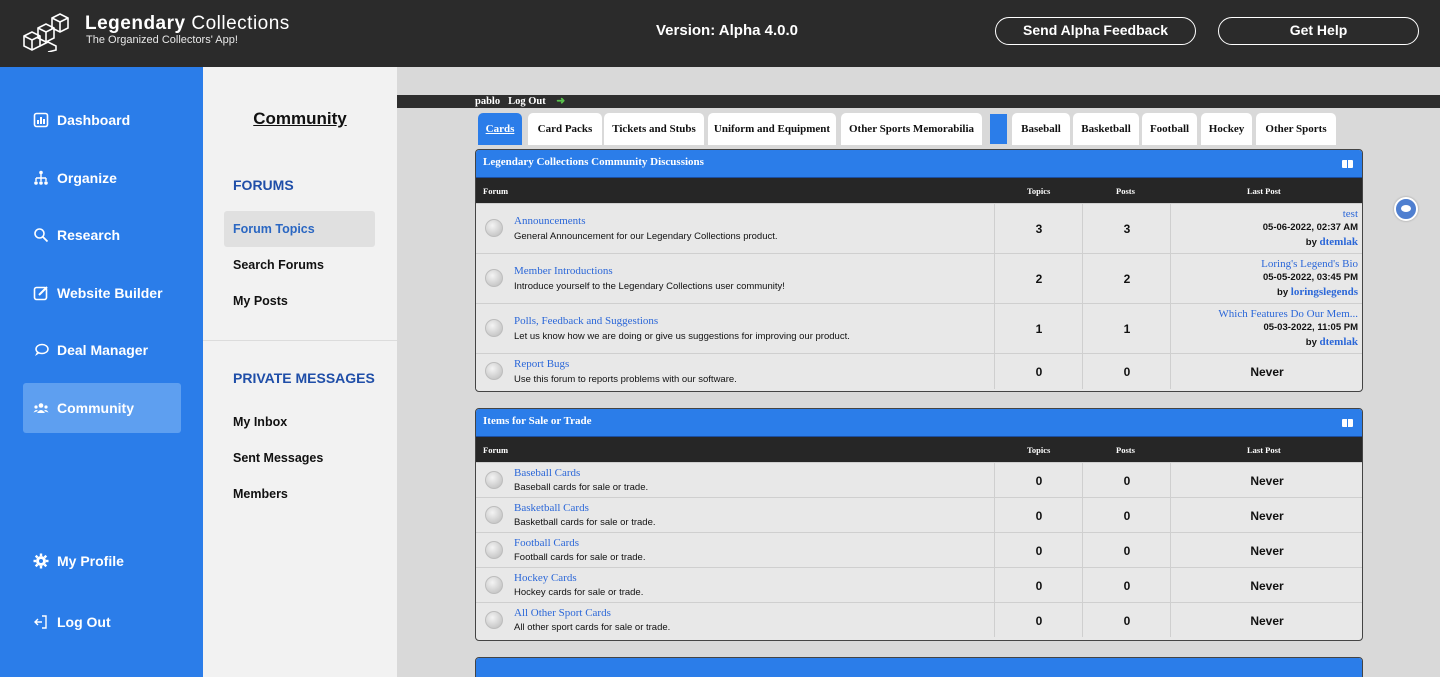 The image size is (1440, 677). I want to click on forum-description: Football cards for sale or trade., so click(580, 557).